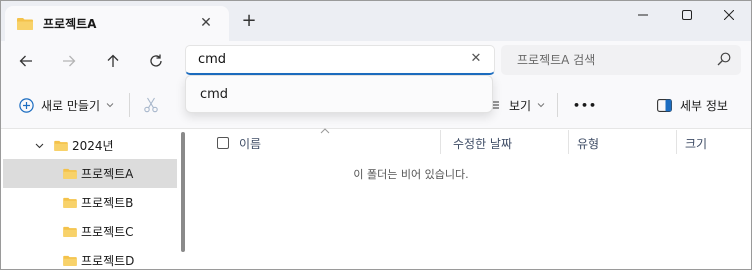 The image size is (752, 270). I want to click on column-header-modified: 수정한 날짜, so click(507, 143).